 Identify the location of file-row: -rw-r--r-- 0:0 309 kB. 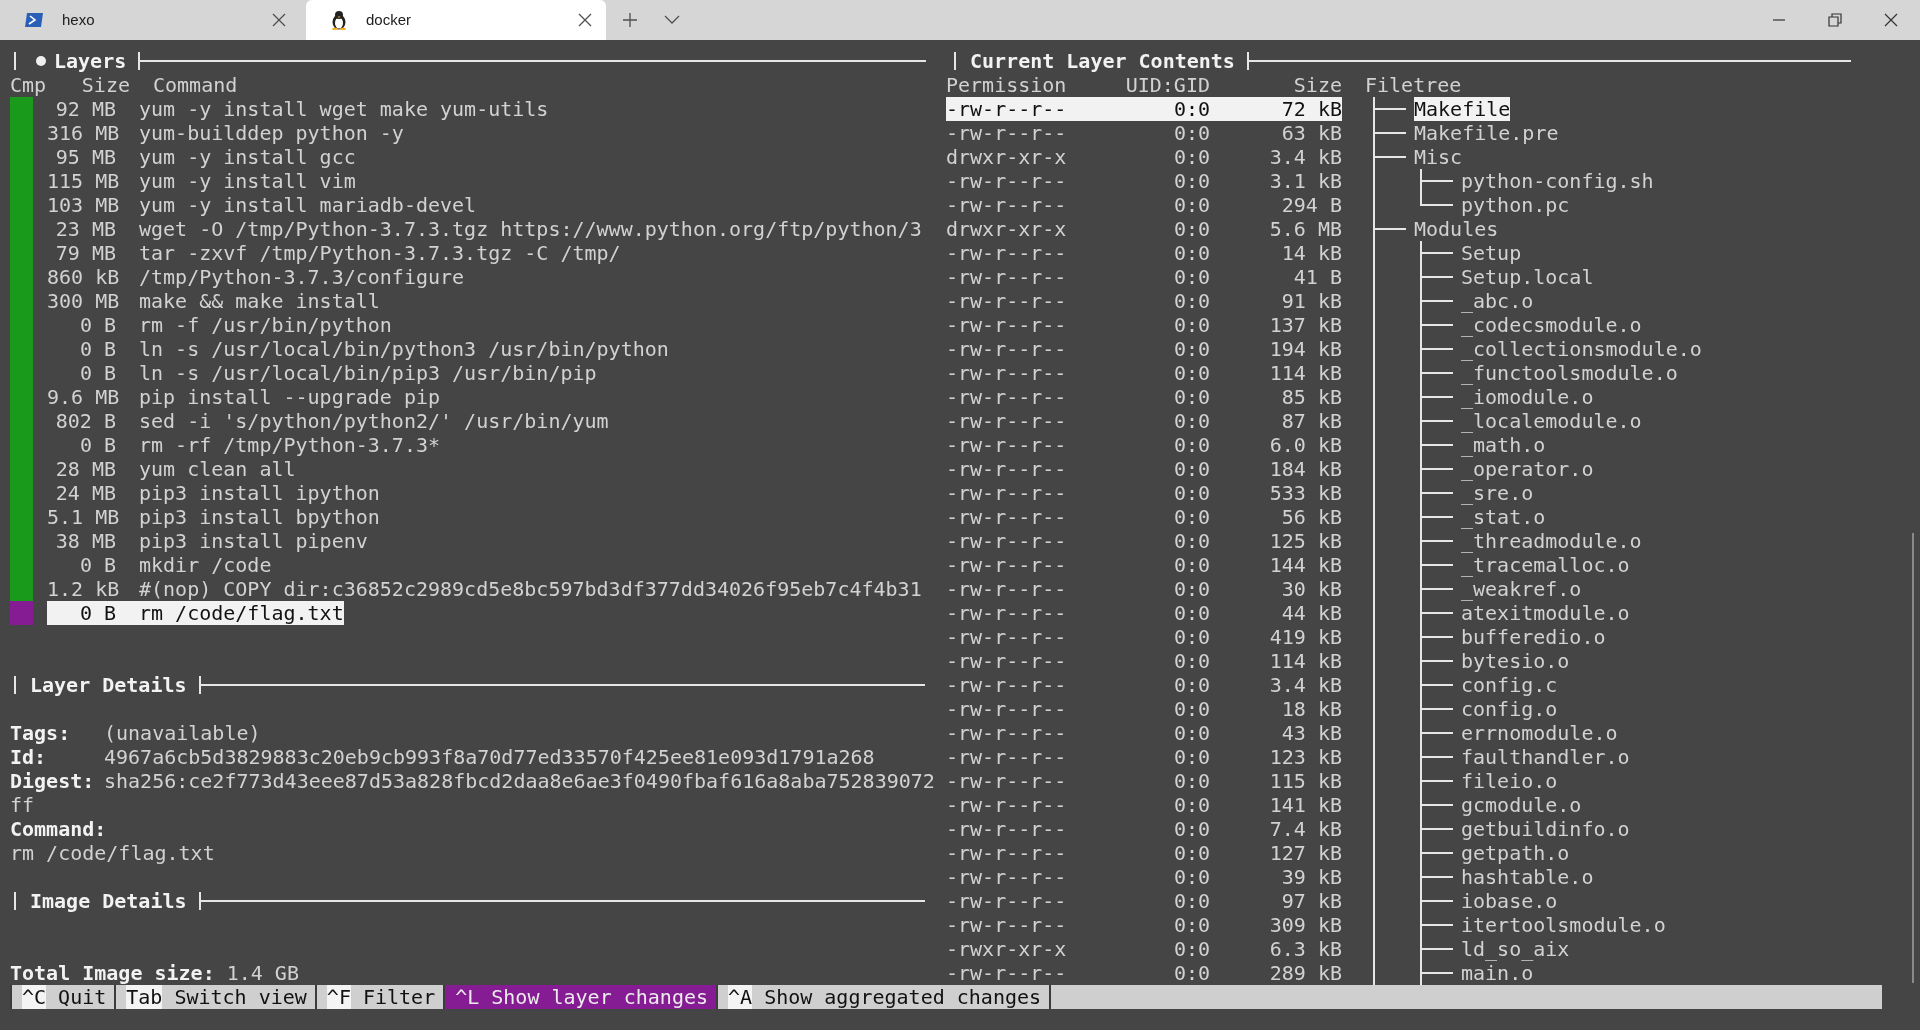
(1144, 925).